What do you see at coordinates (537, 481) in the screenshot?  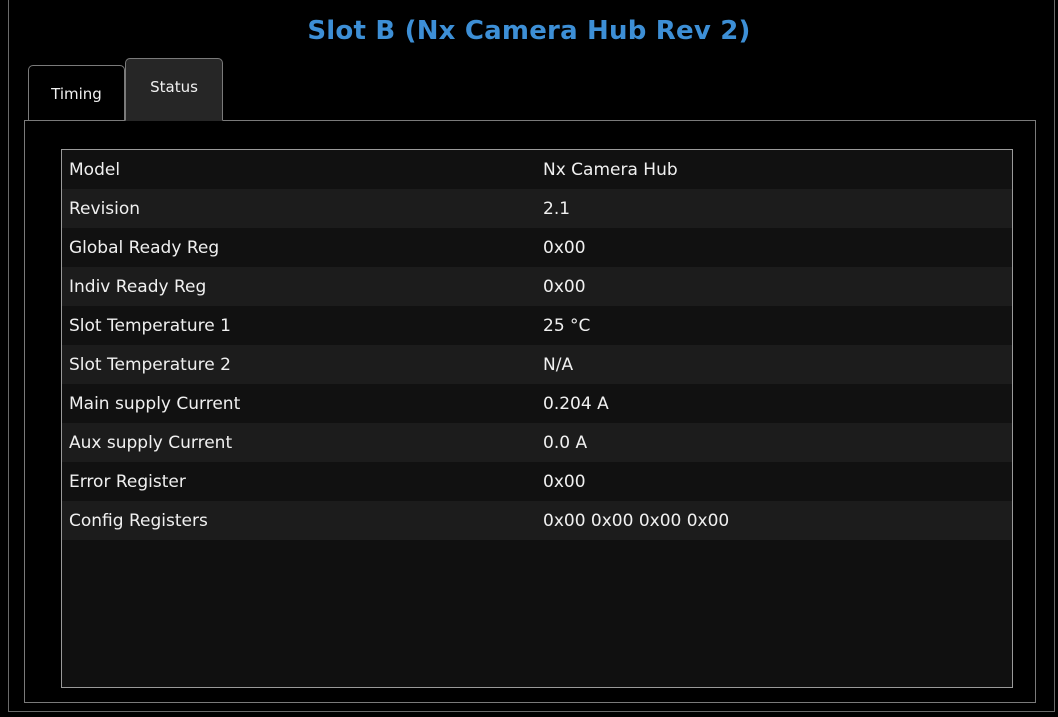 I see `table-row: Error Register 0x00` at bounding box center [537, 481].